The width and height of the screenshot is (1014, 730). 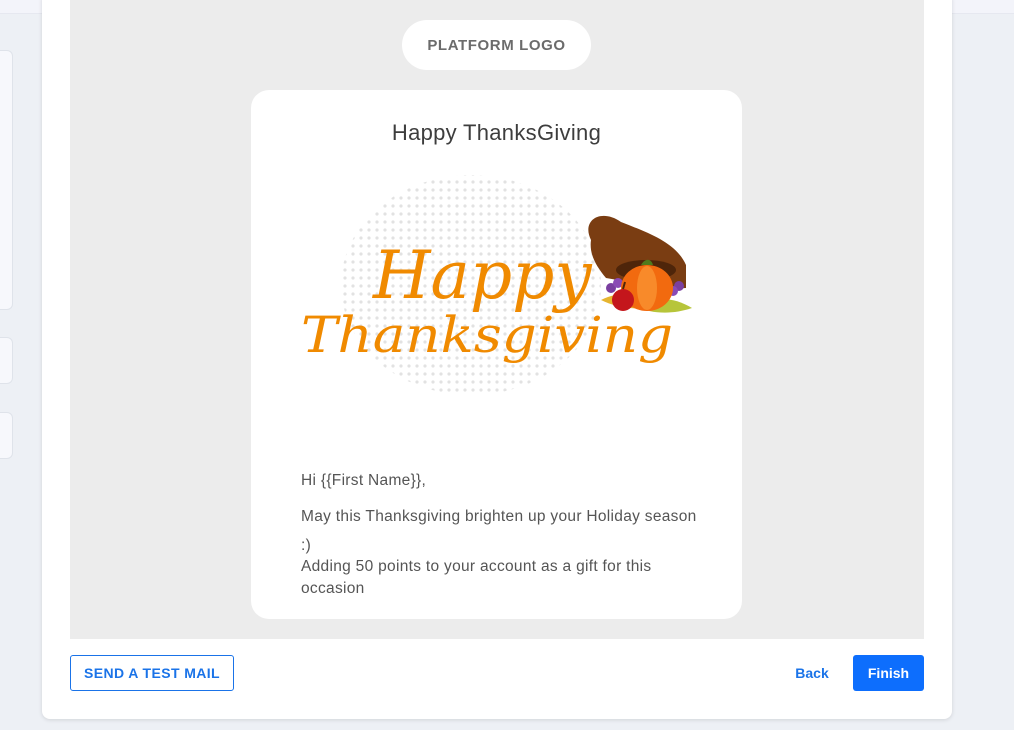 What do you see at coordinates (496, 45) in the screenshot?
I see `platform-logo-placeholder: PLATFORM LOGO` at bounding box center [496, 45].